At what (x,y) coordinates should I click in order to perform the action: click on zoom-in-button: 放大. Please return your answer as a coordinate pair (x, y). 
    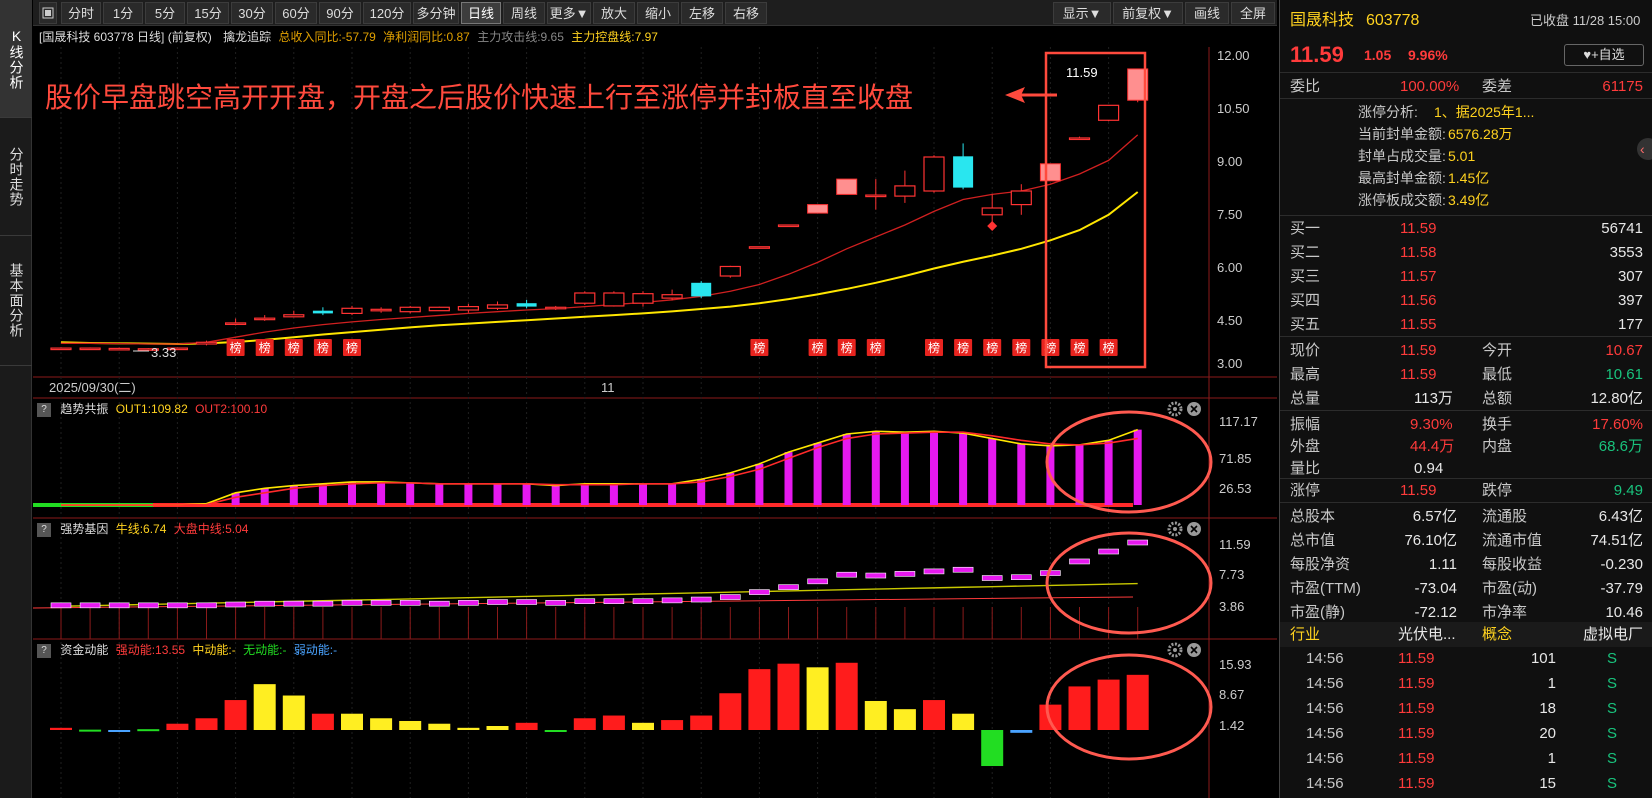
    Looking at the image, I should click on (614, 13).